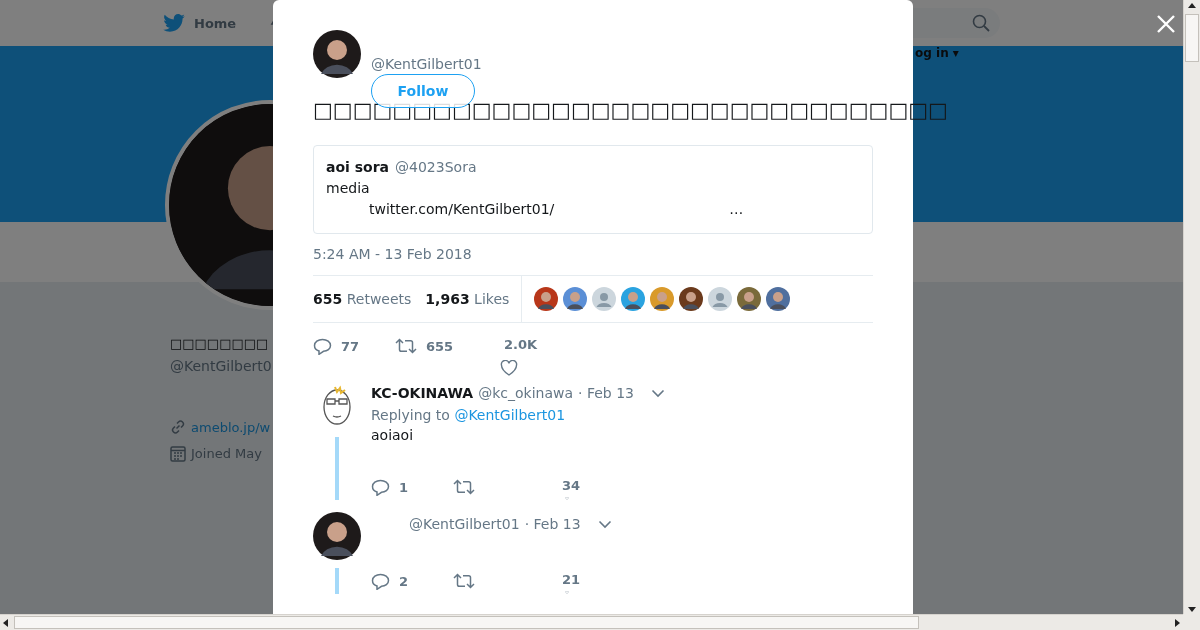 The image size is (1200, 630). What do you see at coordinates (521, 344) in the screenshot?
I see `like-count: 2.0K` at bounding box center [521, 344].